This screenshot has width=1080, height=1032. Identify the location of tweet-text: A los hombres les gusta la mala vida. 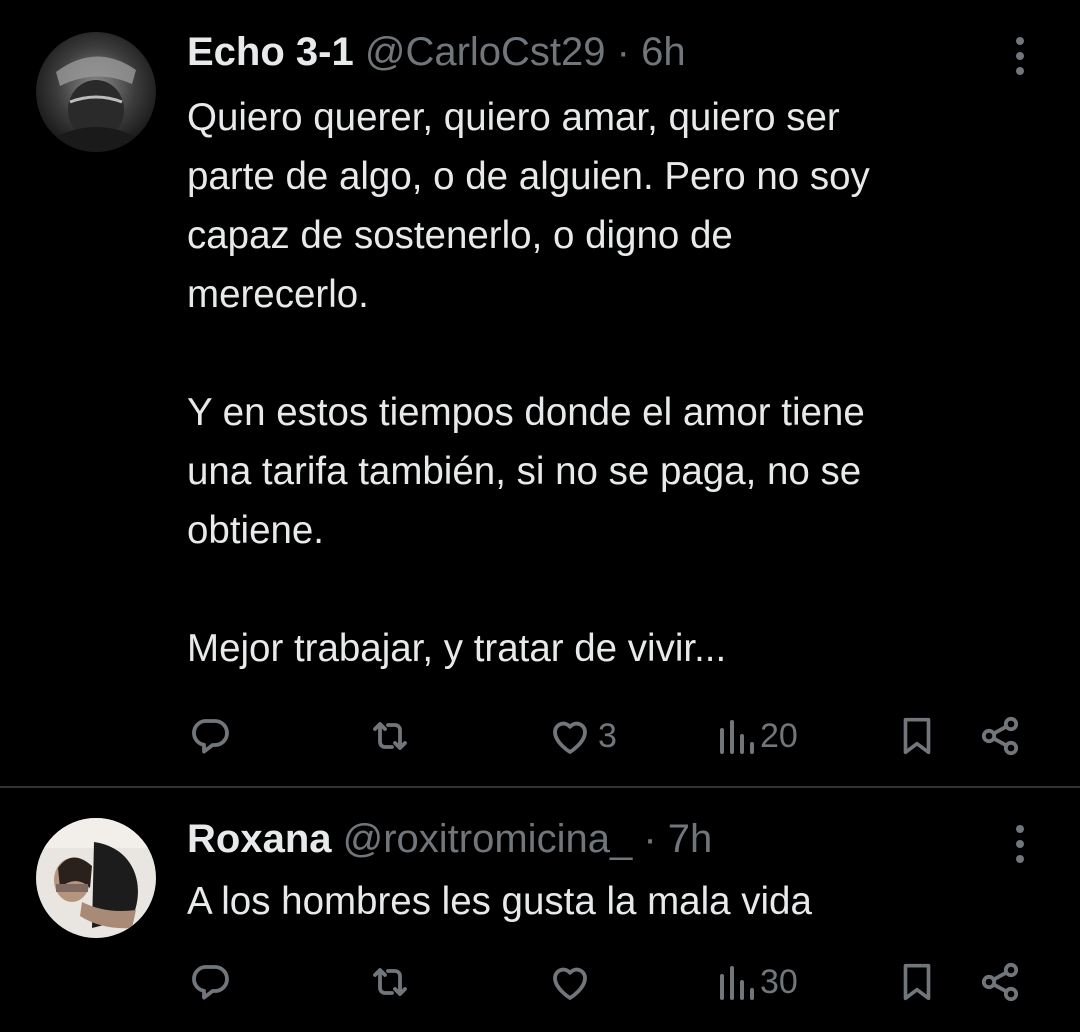
(612, 901).